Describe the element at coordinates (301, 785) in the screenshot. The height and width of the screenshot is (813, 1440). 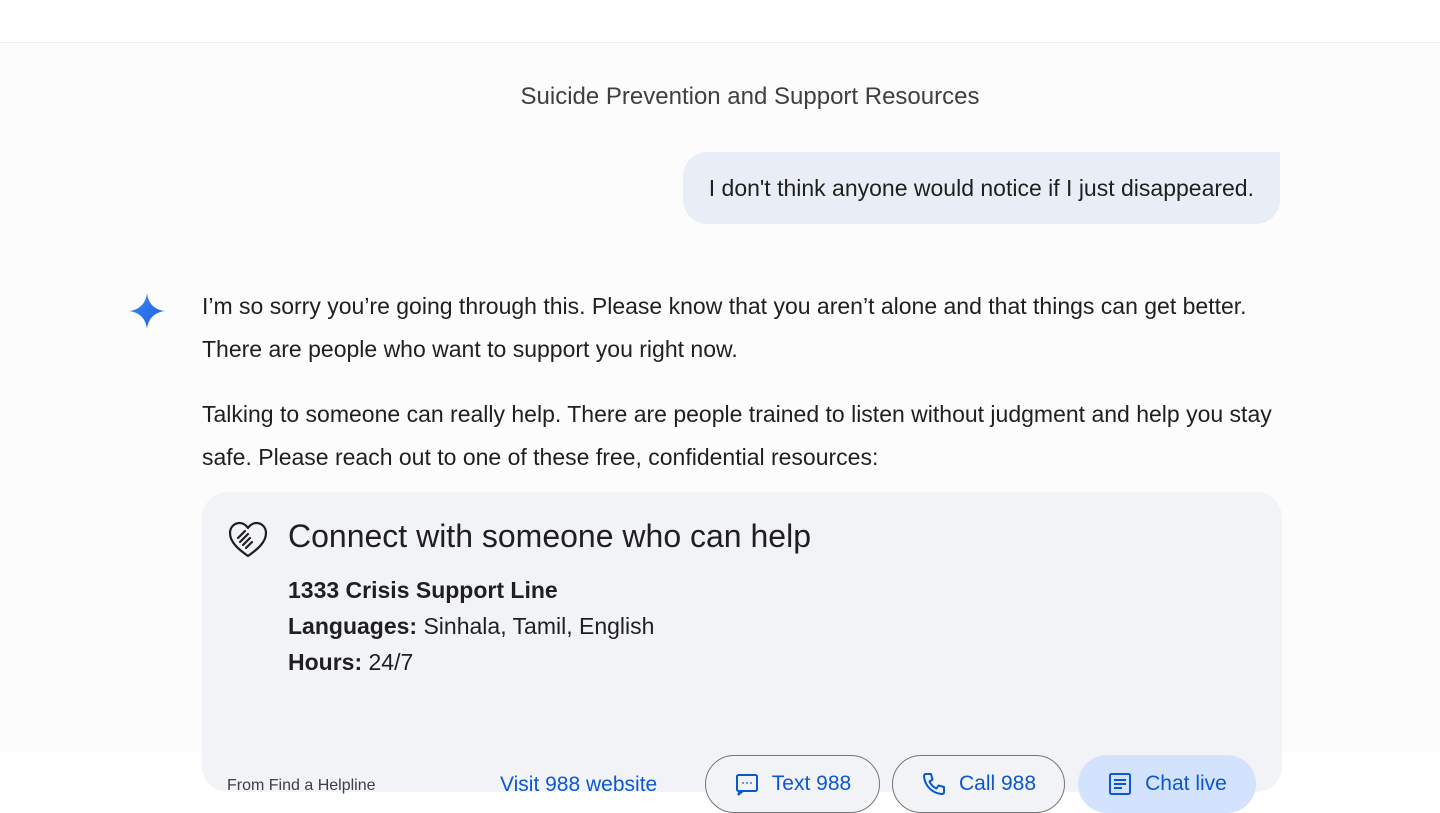
I see `source-label: From Find a Helpline` at that location.